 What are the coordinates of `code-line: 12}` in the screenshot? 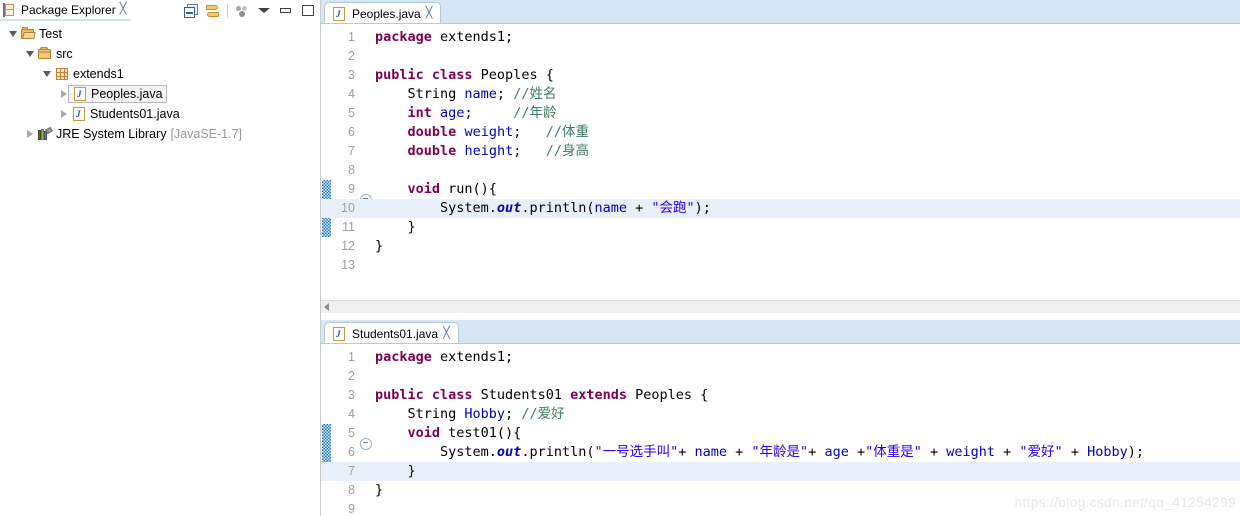 It's located at (780, 246).